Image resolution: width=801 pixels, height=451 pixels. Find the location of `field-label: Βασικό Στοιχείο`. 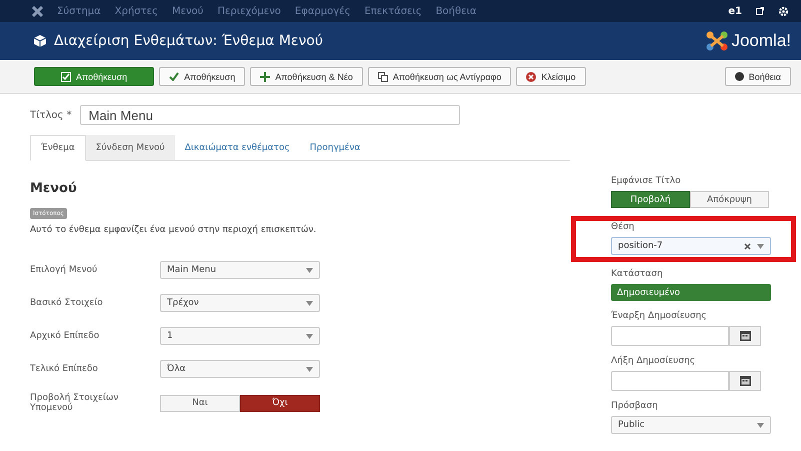

field-label: Βασικό Στοιχείο is located at coordinates (67, 303).